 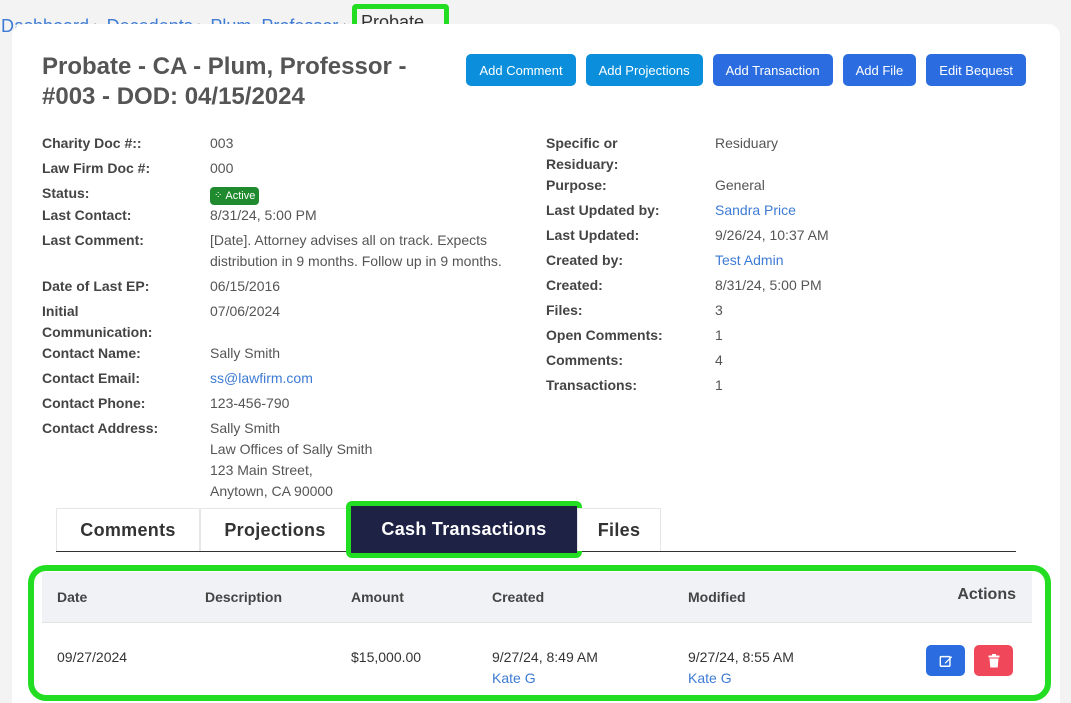 I want to click on date-last-ep-row: Date of Last EP: 06/15/2016, so click(x=286, y=286).